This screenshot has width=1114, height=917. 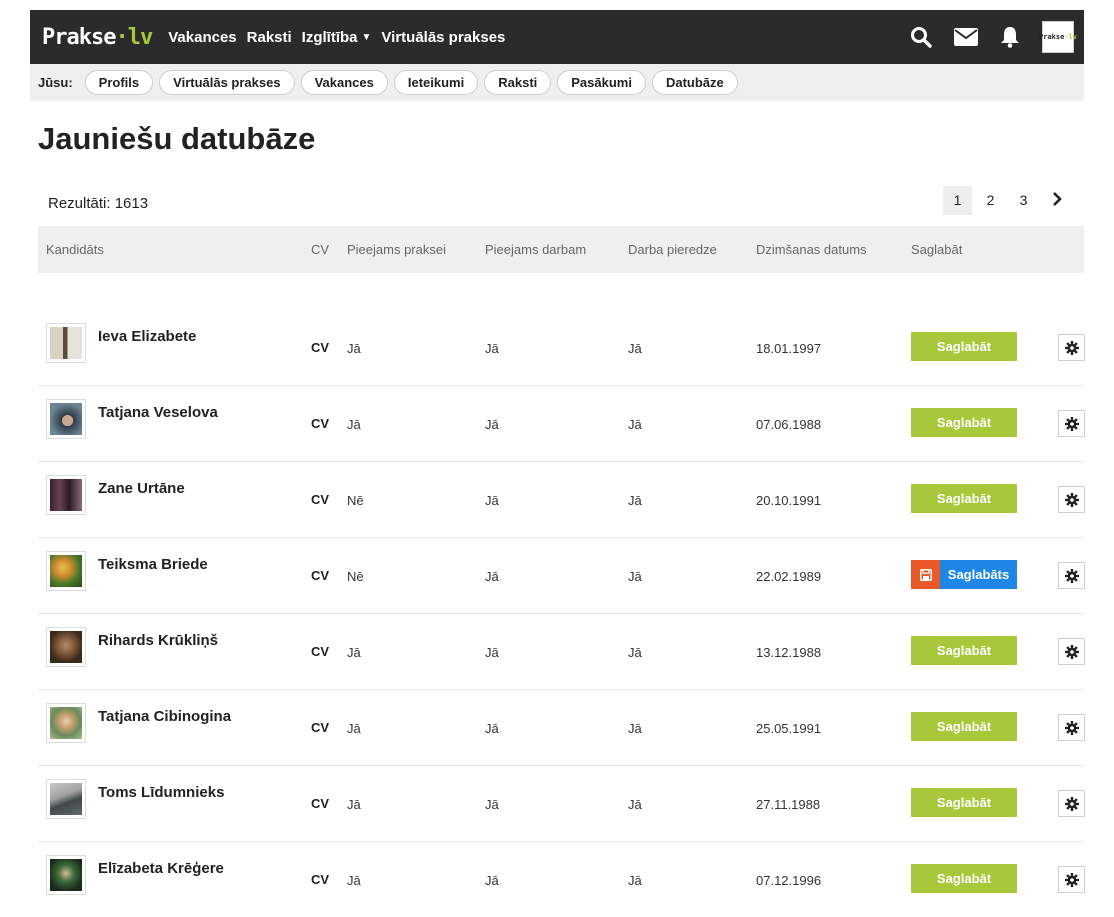 I want to click on pagination: 1 2 3, so click(x=1009, y=200).